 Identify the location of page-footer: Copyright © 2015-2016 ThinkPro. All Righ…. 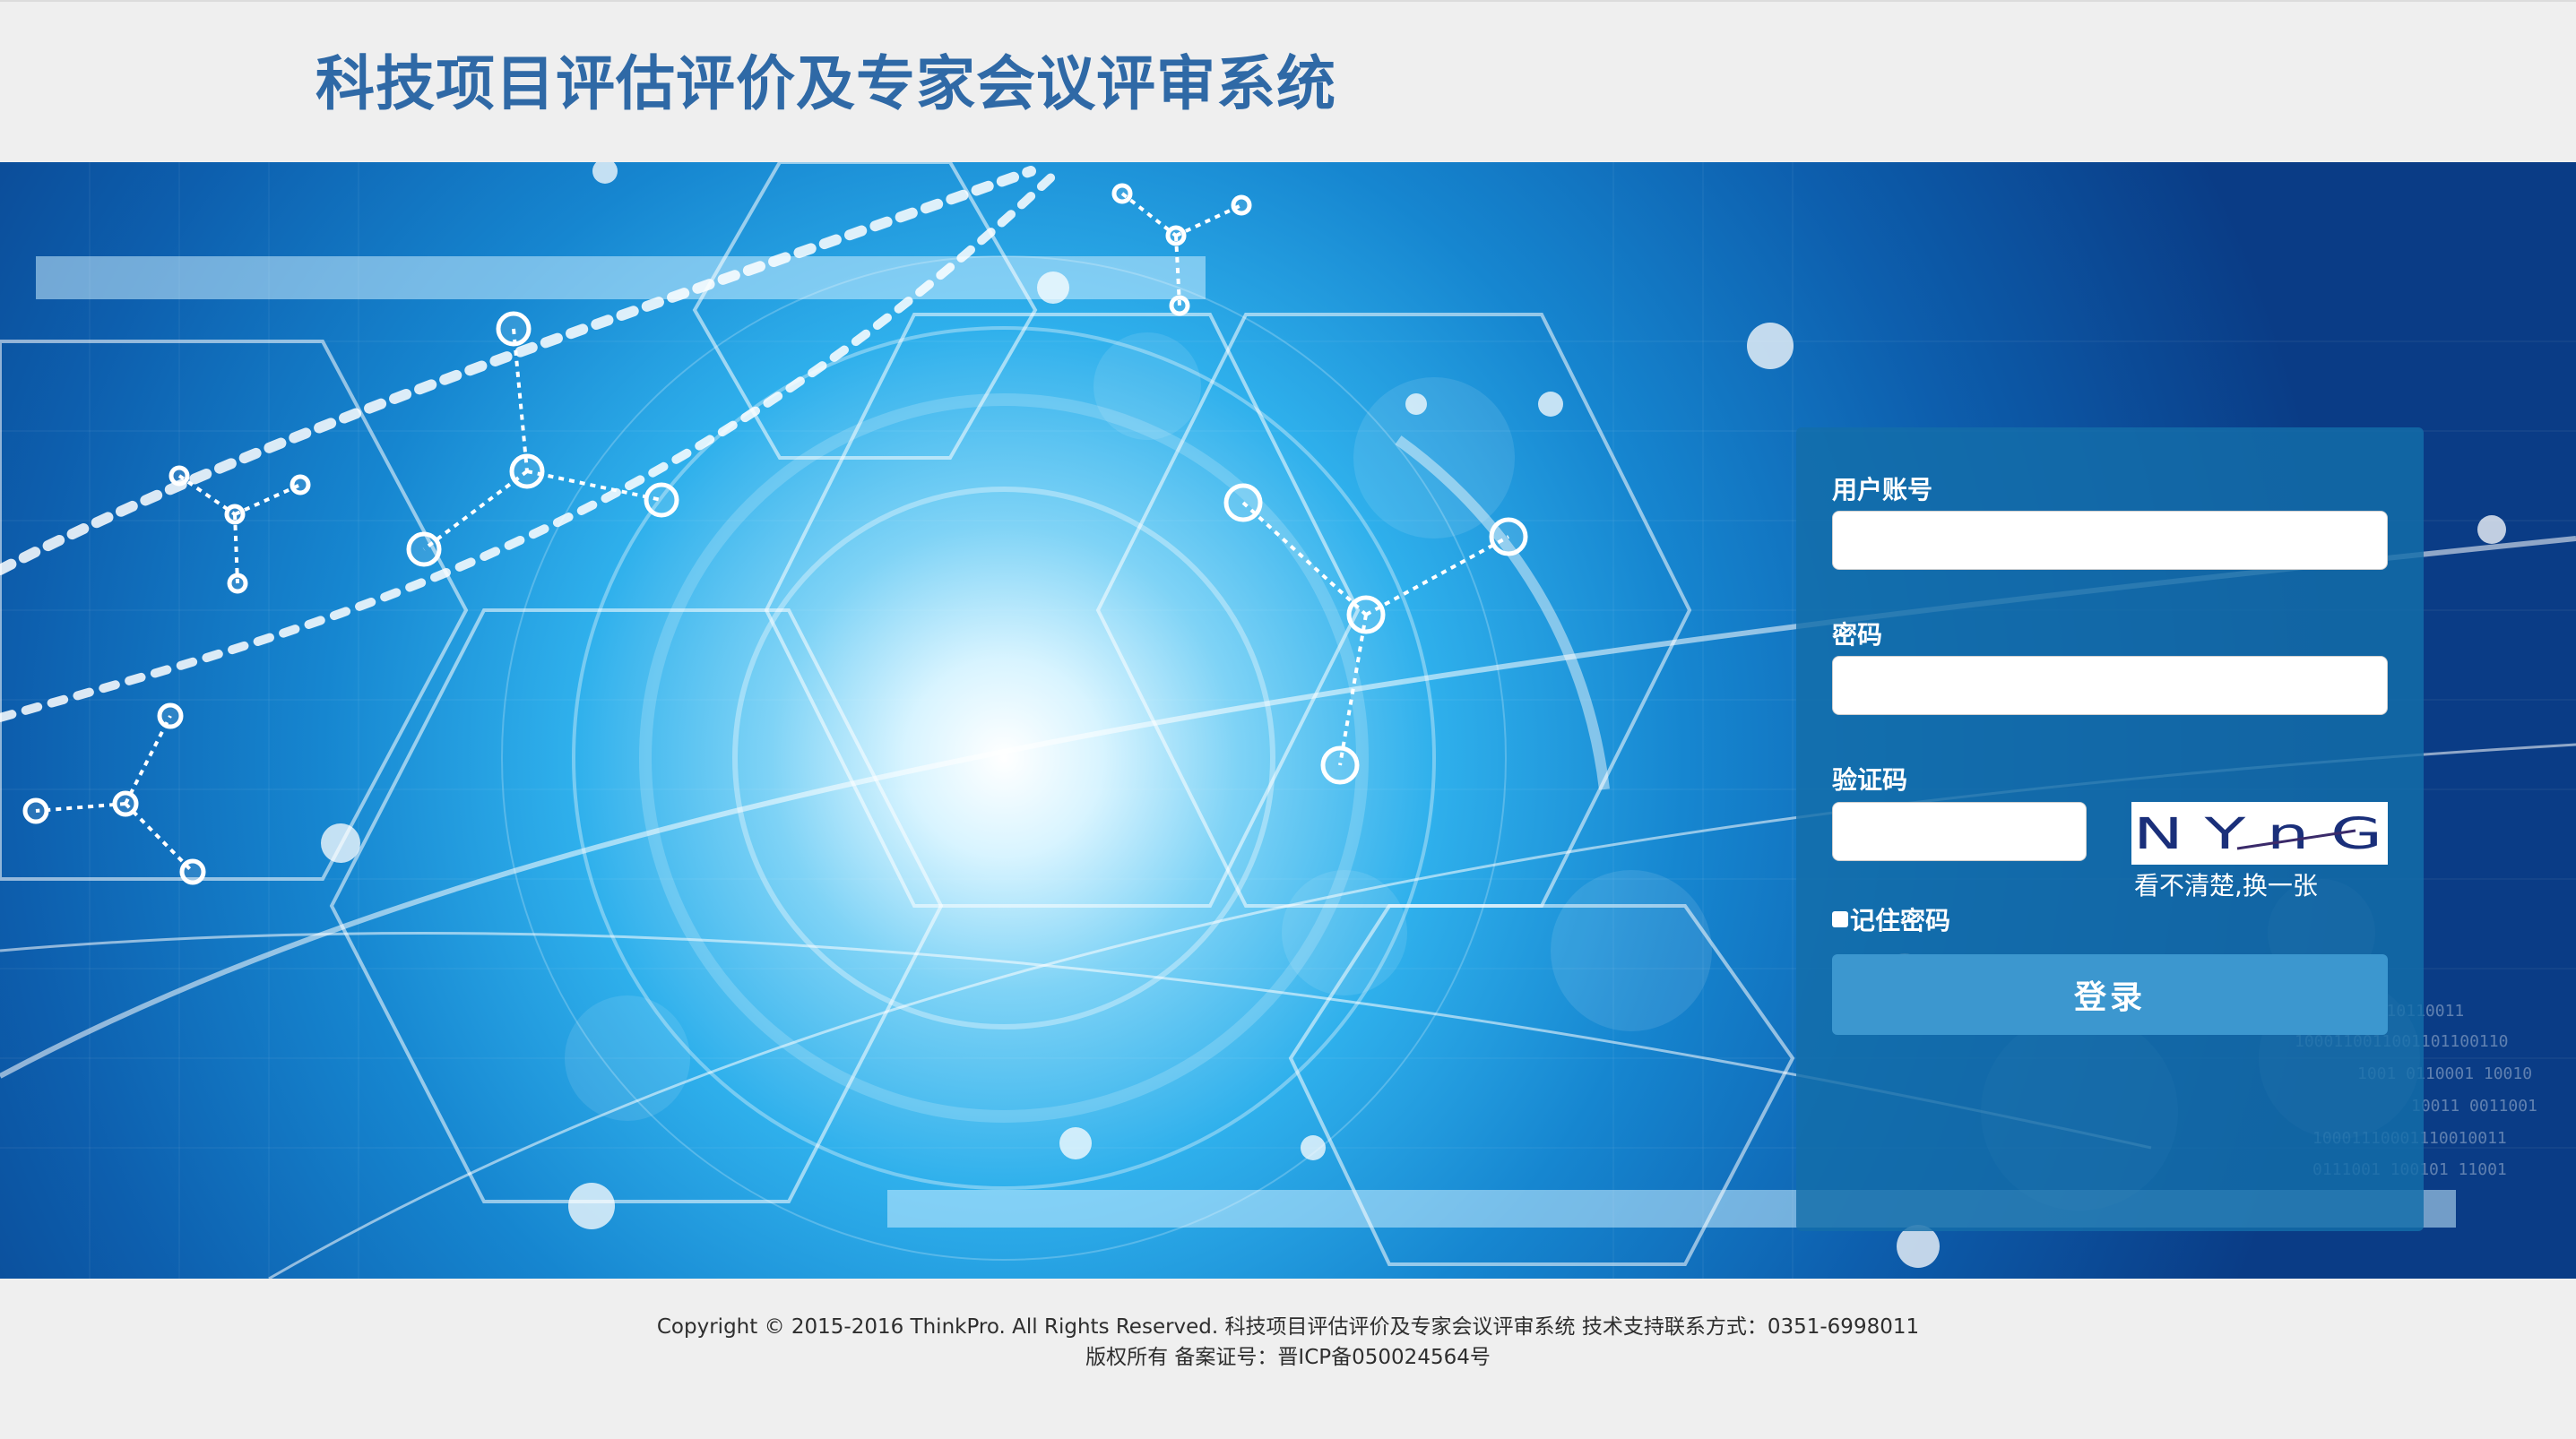
(1288, 1359).